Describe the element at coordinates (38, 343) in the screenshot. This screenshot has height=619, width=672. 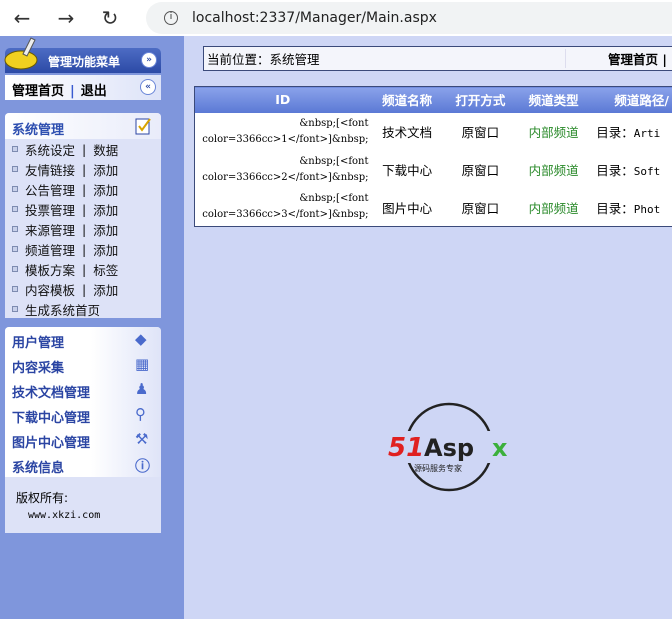
I see `section-label: 用户管理` at that location.